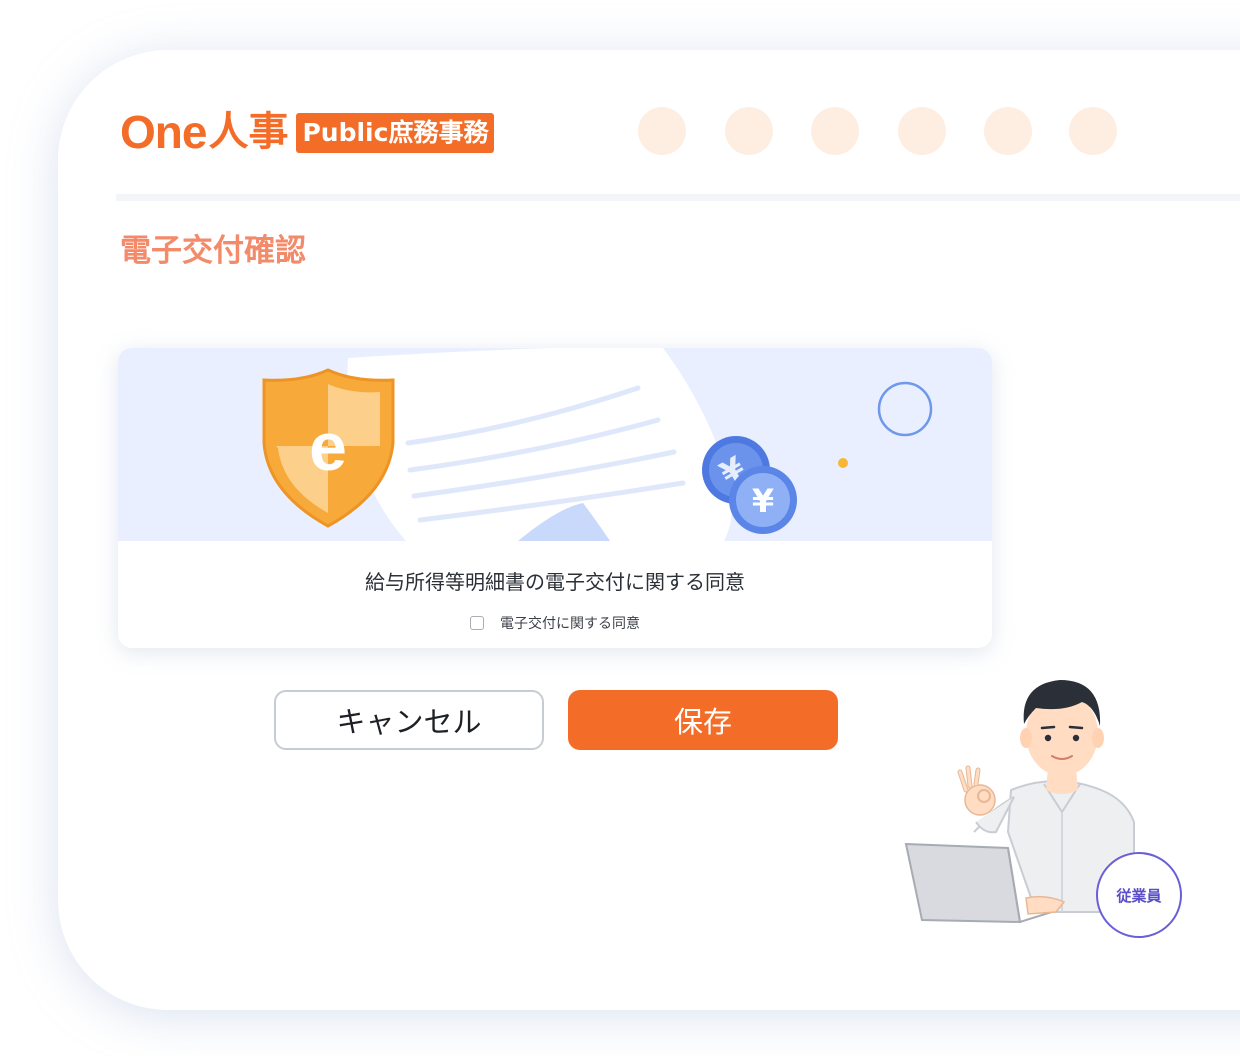 This screenshot has width=1240, height=1056. What do you see at coordinates (555, 582) in the screenshot?
I see `consent-title: 給与所得等明細書の電子交付に関する同意` at bounding box center [555, 582].